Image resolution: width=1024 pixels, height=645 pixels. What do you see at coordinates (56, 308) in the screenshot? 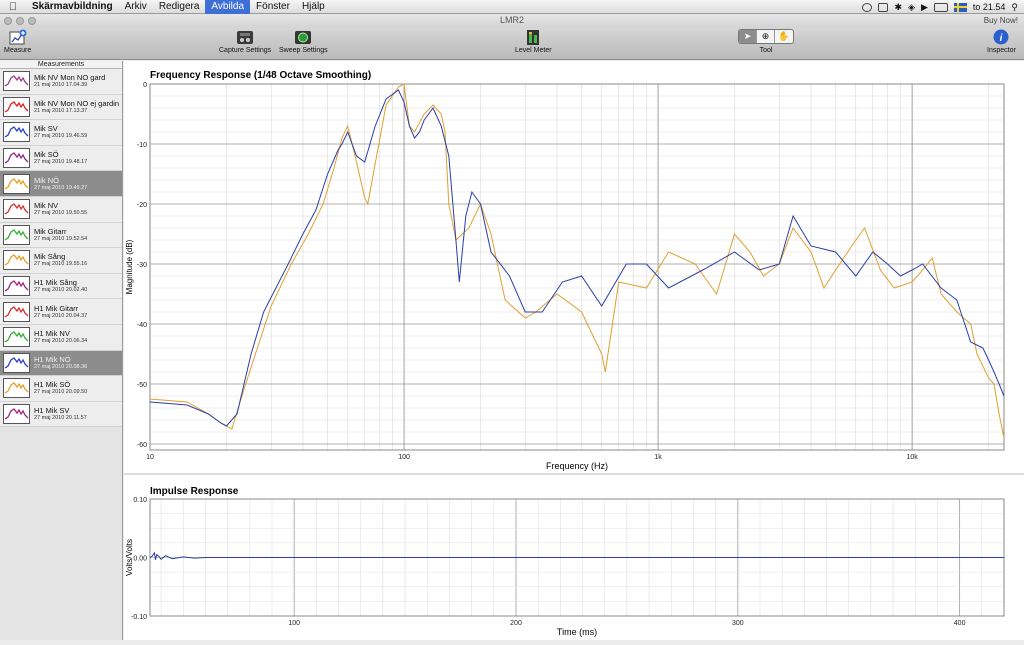
I see `measurement-name: H1 Mik Gitarr` at bounding box center [56, 308].